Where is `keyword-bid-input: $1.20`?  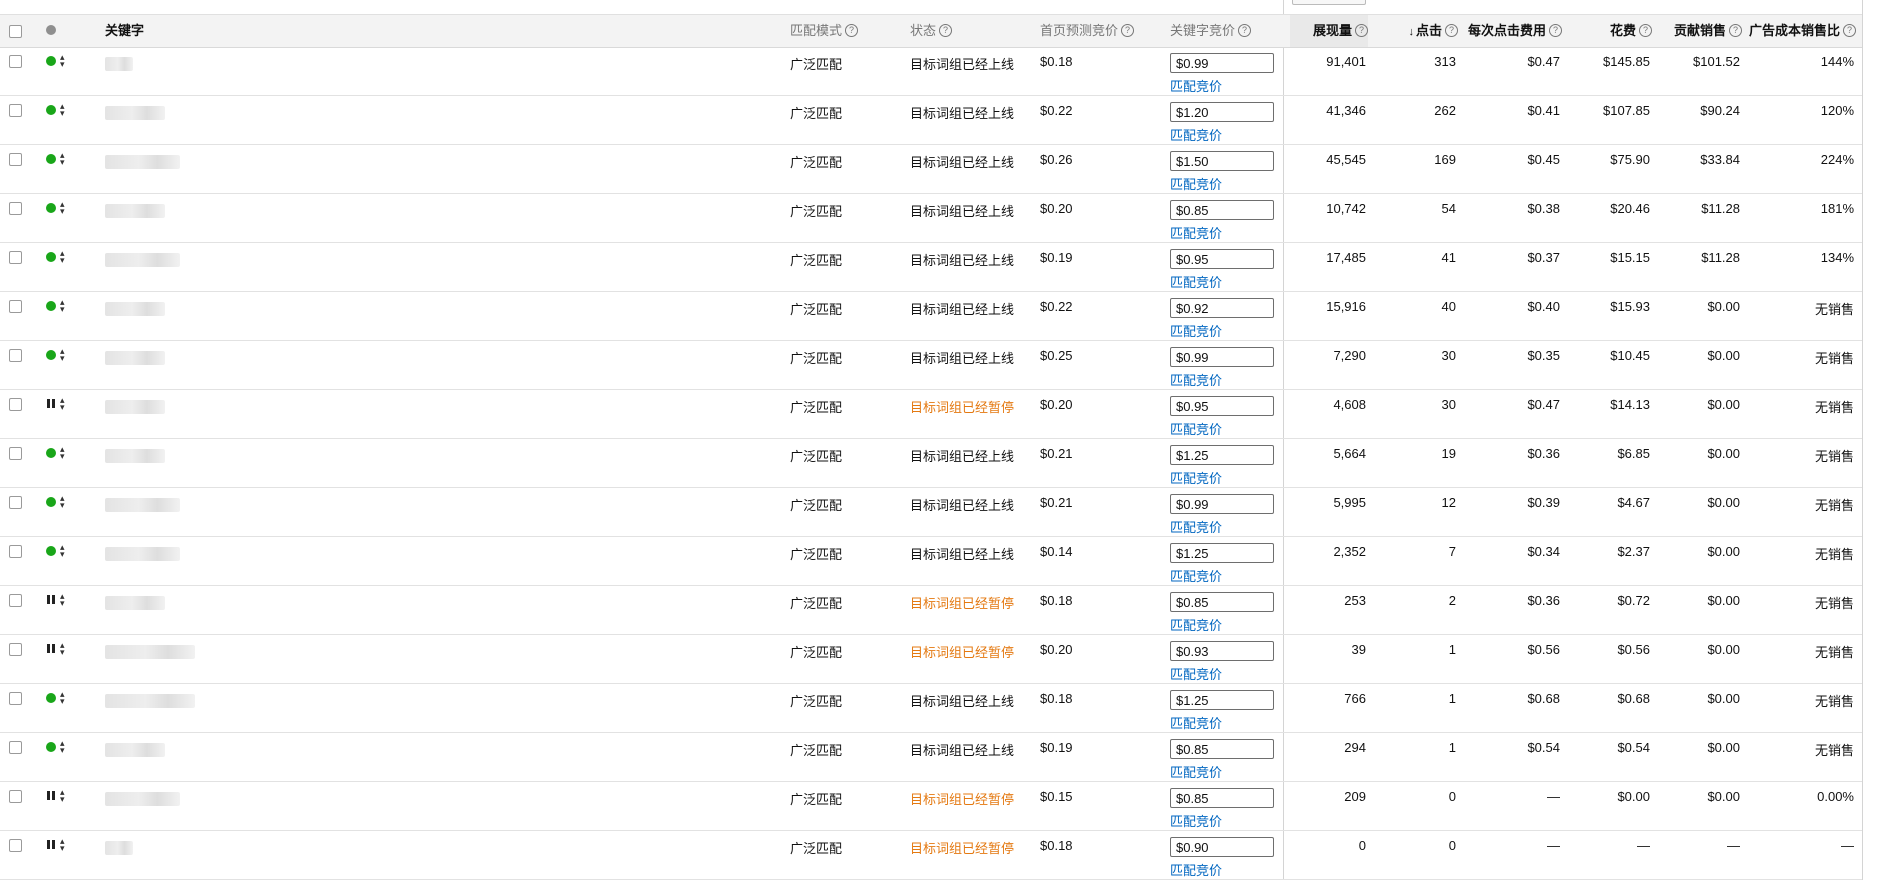 keyword-bid-input: $1.20 is located at coordinates (1222, 112).